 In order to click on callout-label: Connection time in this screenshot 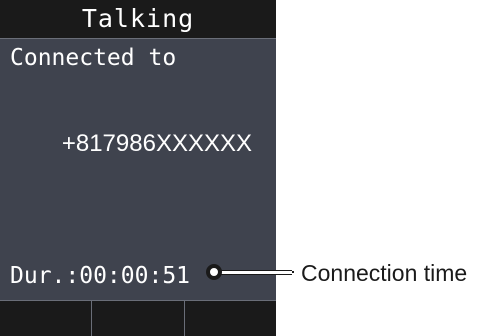, I will do `click(384, 273)`.